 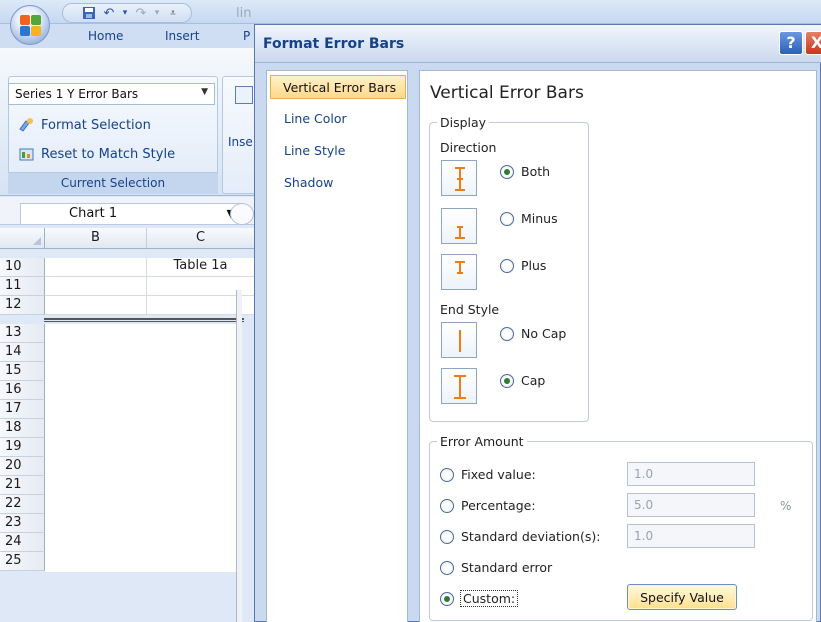 What do you see at coordinates (544, 333) in the screenshot?
I see `end-style-no-cap-label: No Cap` at bounding box center [544, 333].